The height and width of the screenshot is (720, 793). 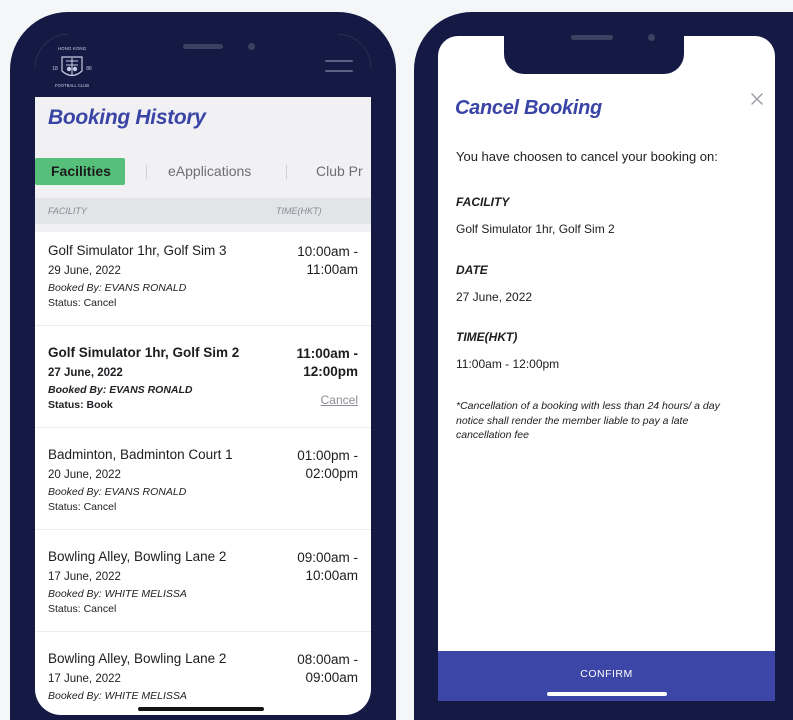 What do you see at coordinates (72, 48) in the screenshot?
I see `logo-top-text: HONG KONG` at bounding box center [72, 48].